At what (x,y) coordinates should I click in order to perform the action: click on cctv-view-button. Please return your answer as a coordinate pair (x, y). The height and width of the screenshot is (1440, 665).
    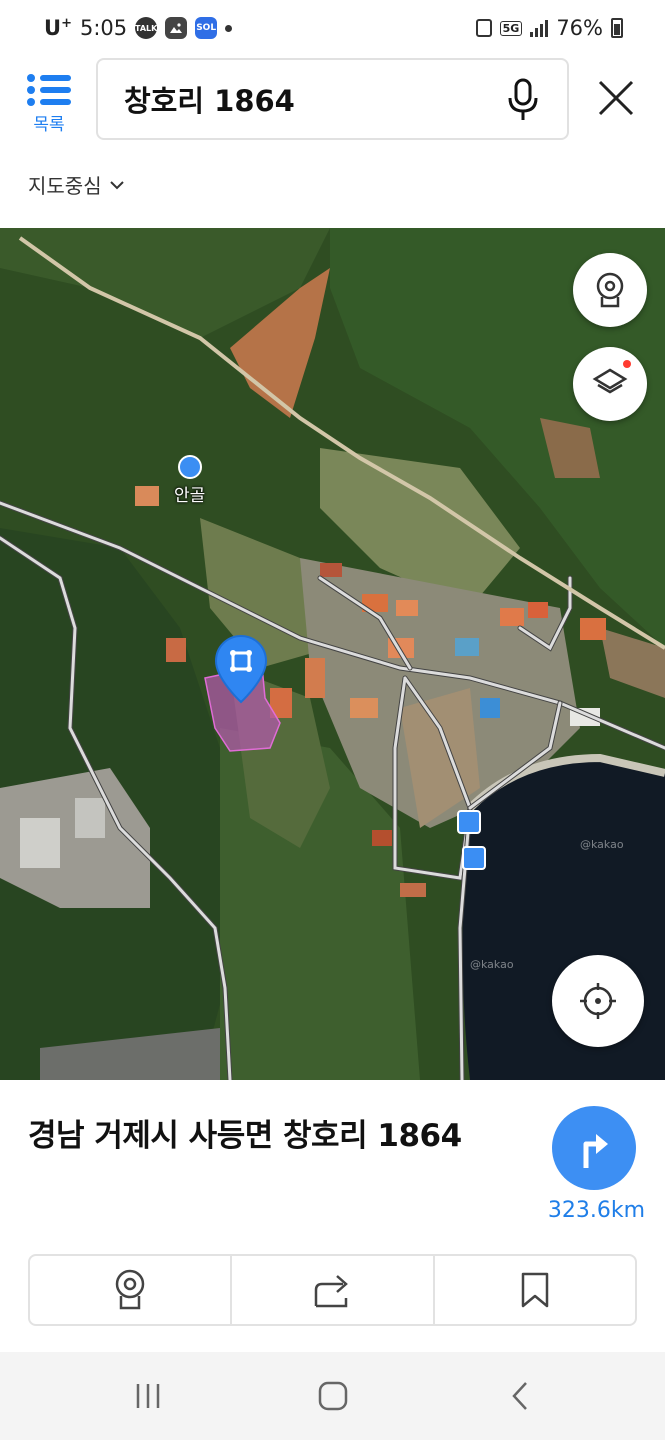
    Looking at the image, I should click on (610, 290).